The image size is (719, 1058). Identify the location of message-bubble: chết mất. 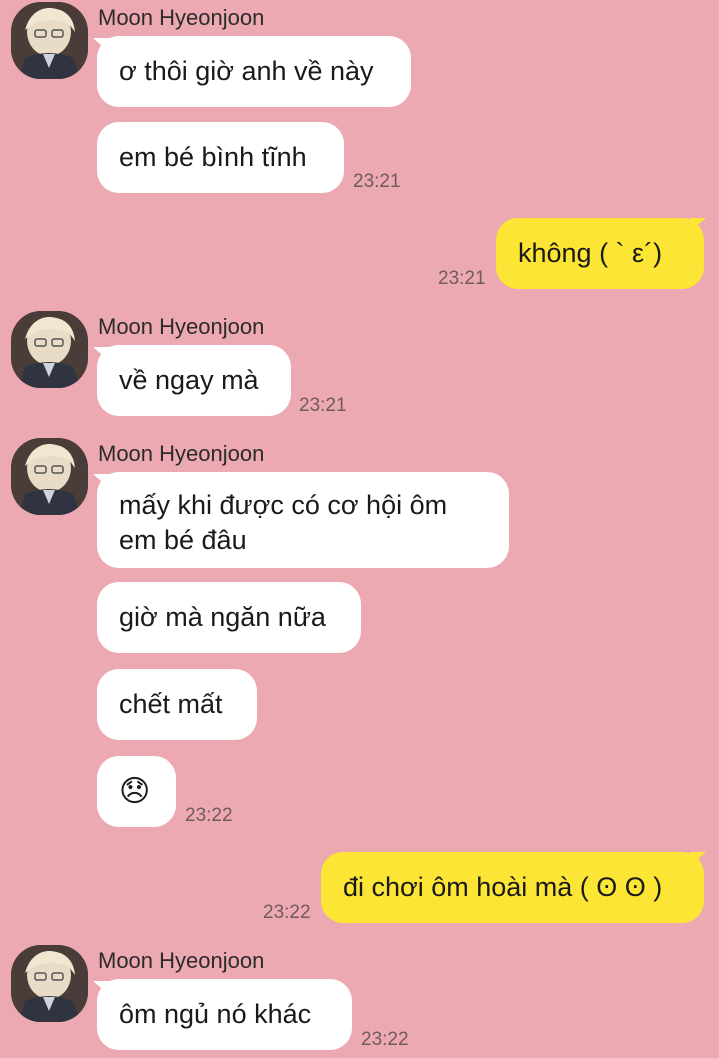
(177, 704).